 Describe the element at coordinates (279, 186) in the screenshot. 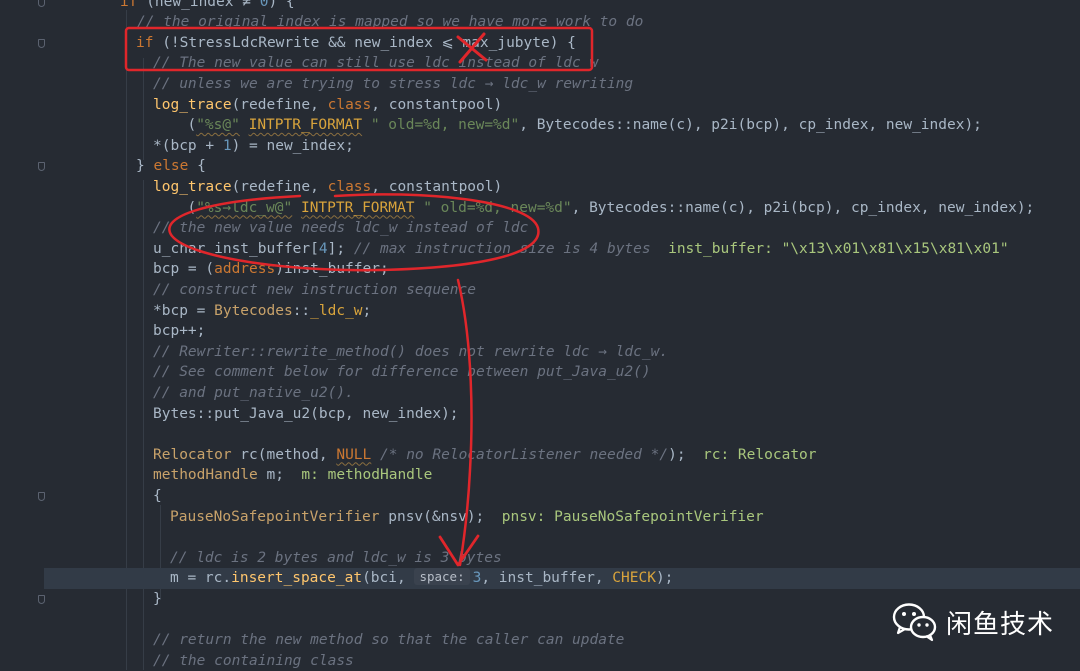

I see `code-token: (redefine,` at that location.